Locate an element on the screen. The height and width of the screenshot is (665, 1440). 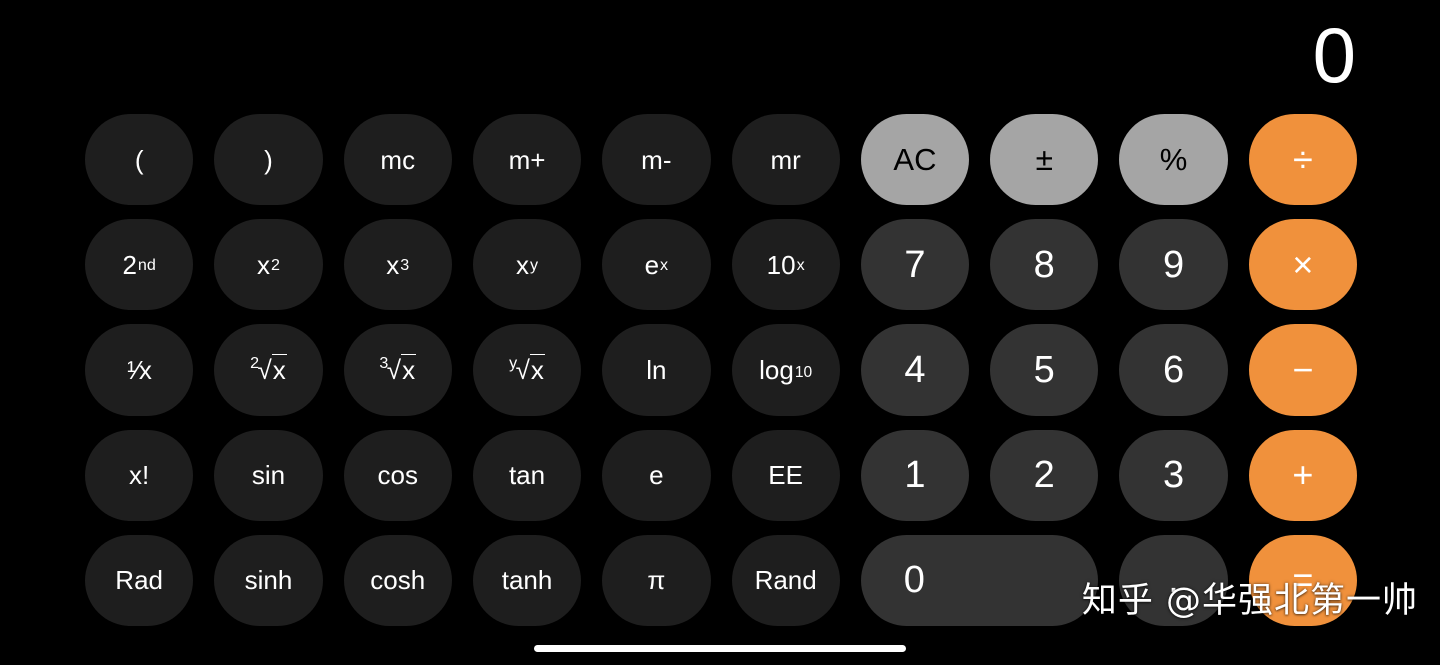
memory-clear-key: mc is located at coordinates (397, 160).